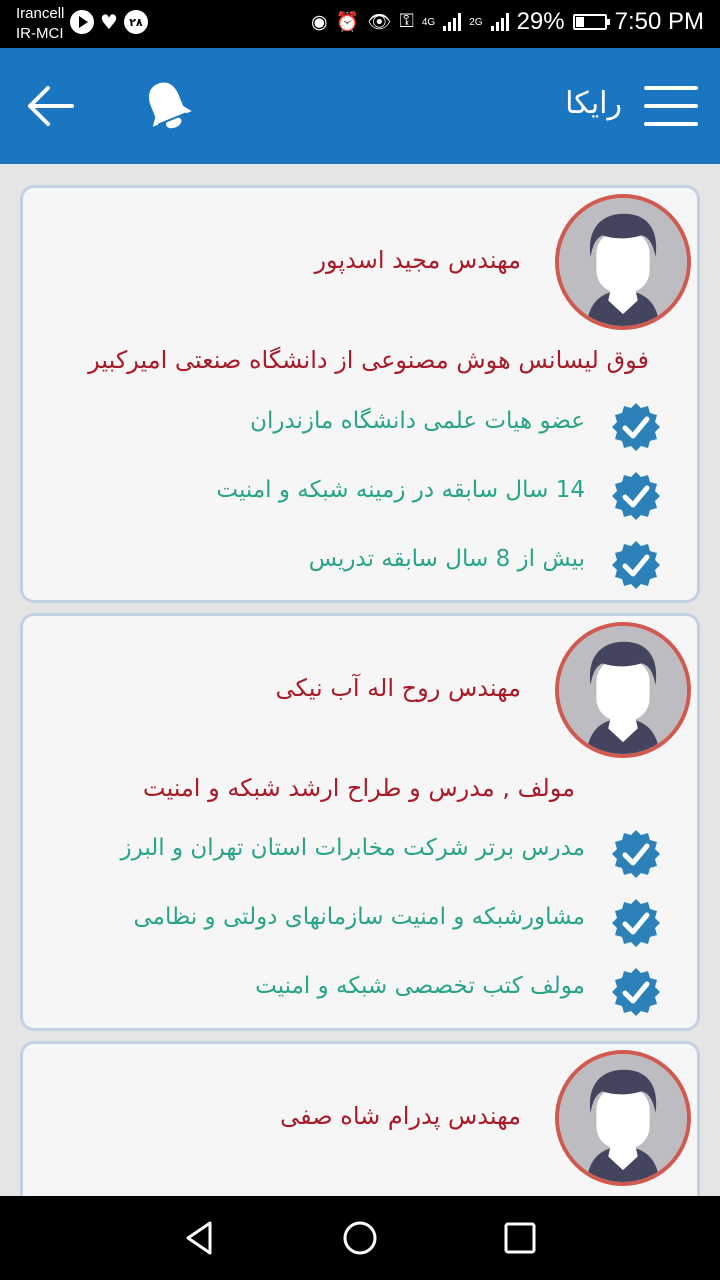 This screenshot has width=720, height=1280. Describe the element at coordinates (671, 106) in the screenshot. I see `hamburger-menu-icon` at that location.